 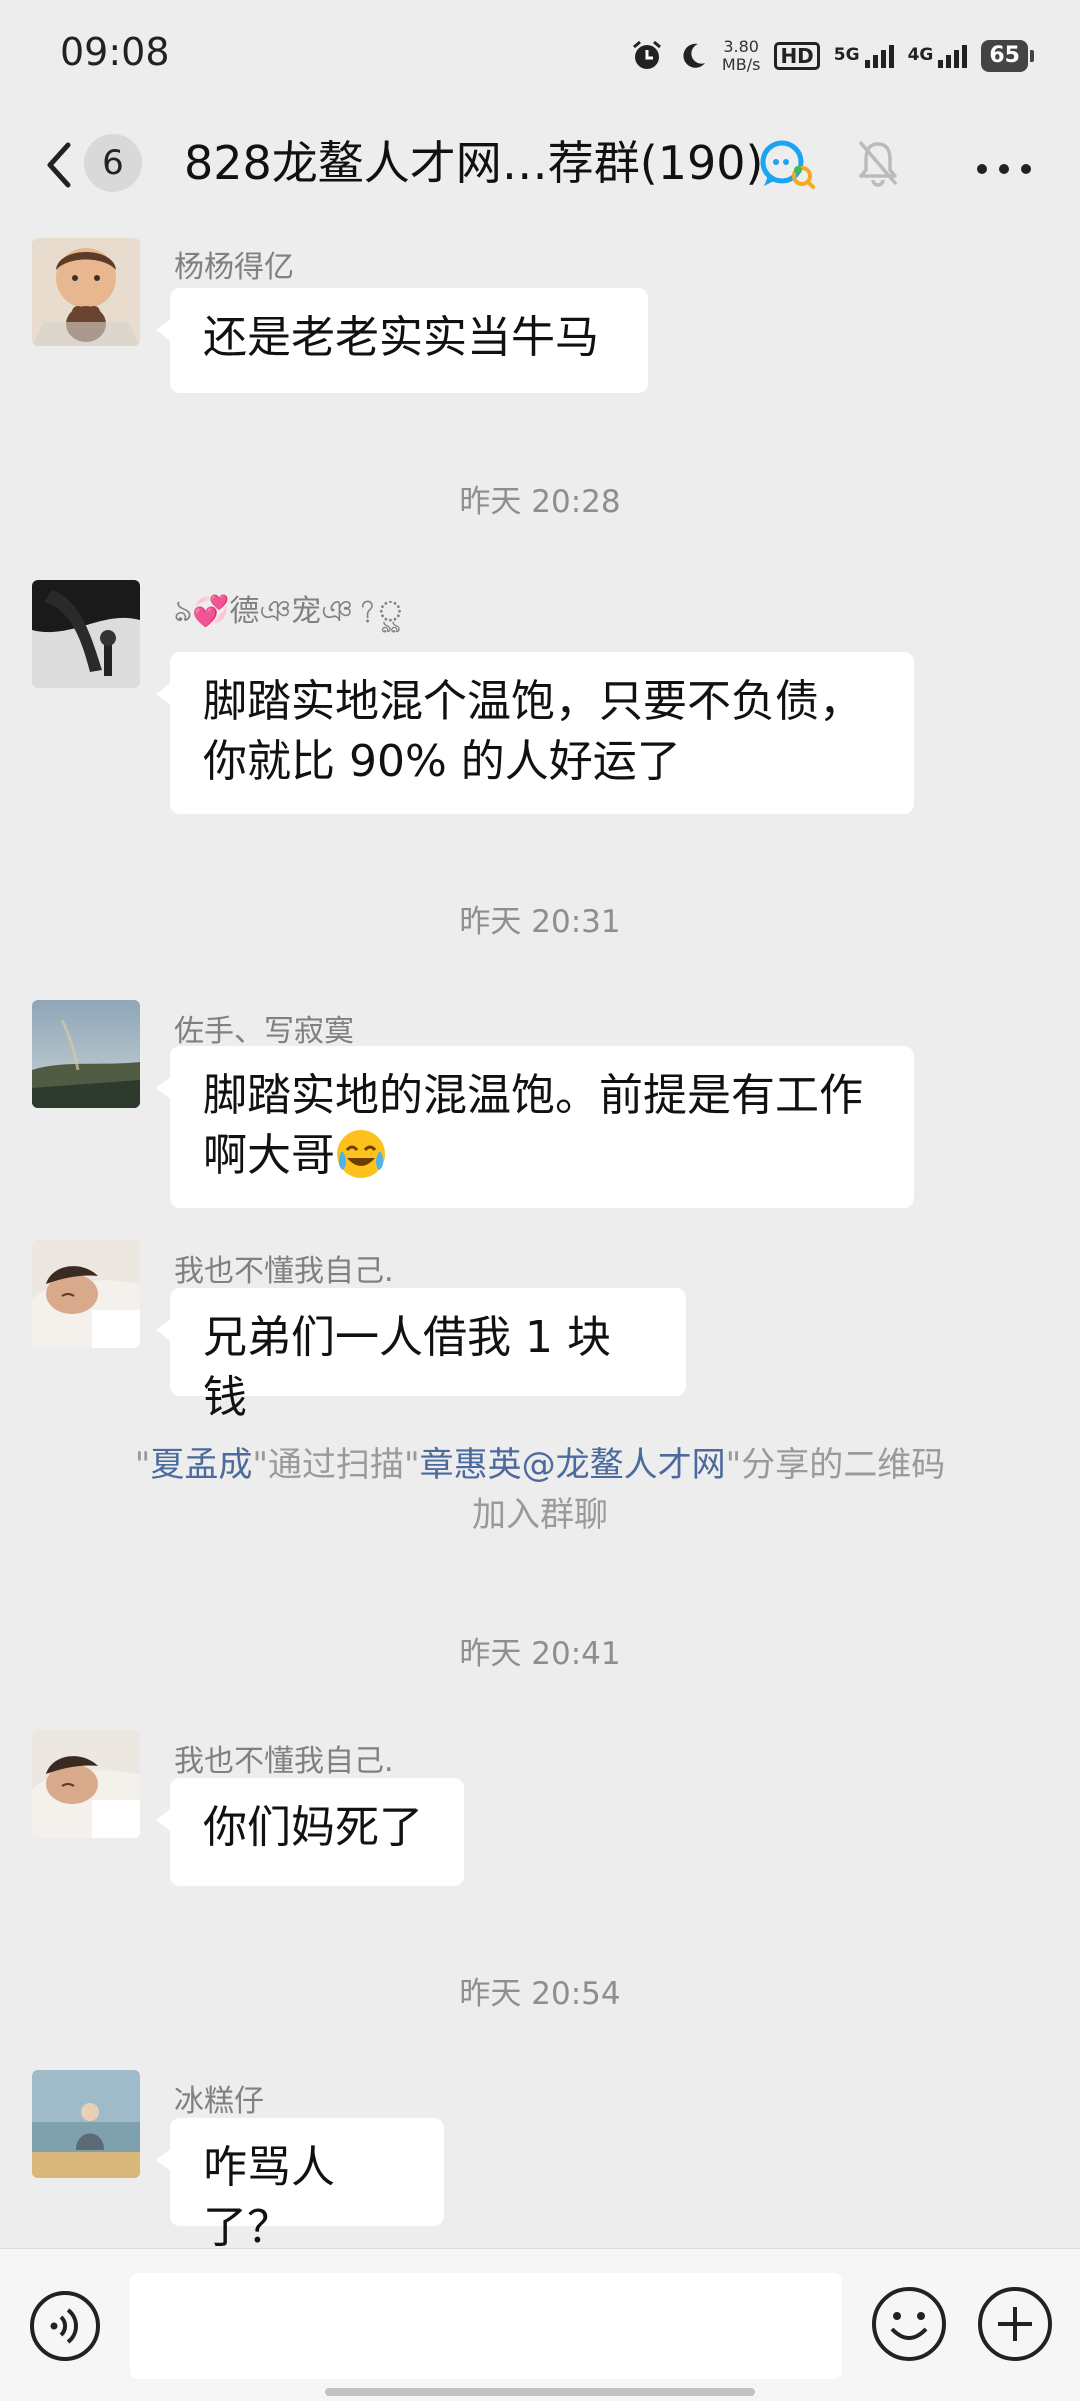 I want to click on plus-icon, so click(x=1015, y=2324).